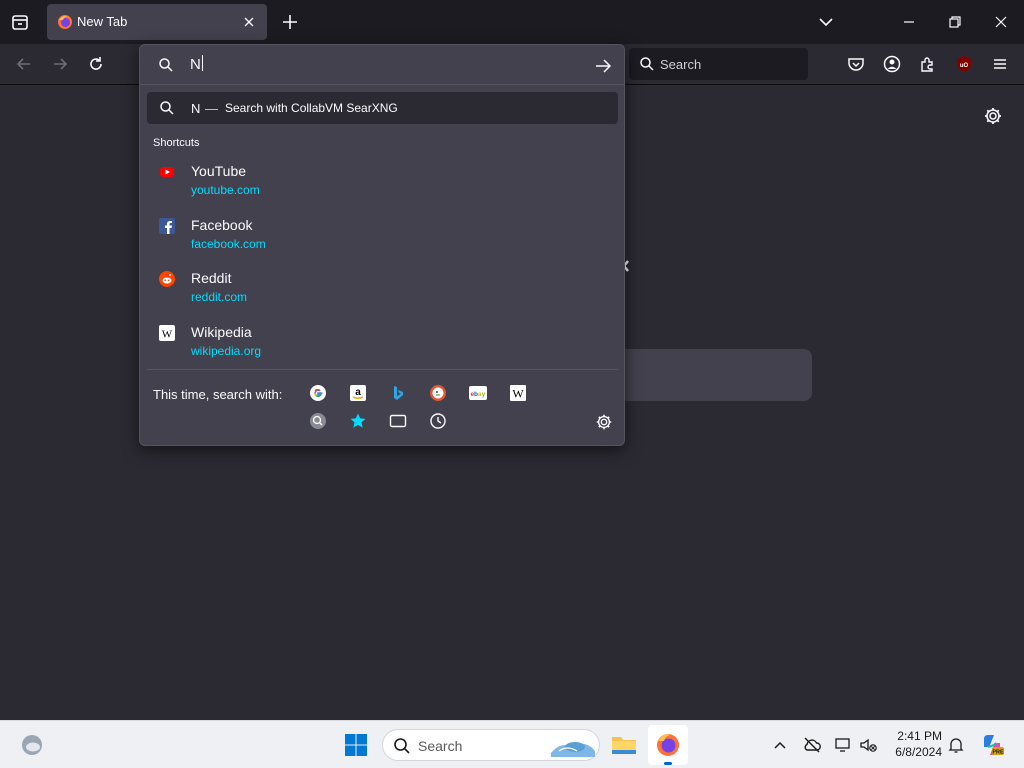  Describe the element at coordinates (604, 422) in the screenshot. I see `search-settings-gear-icon` at that location.